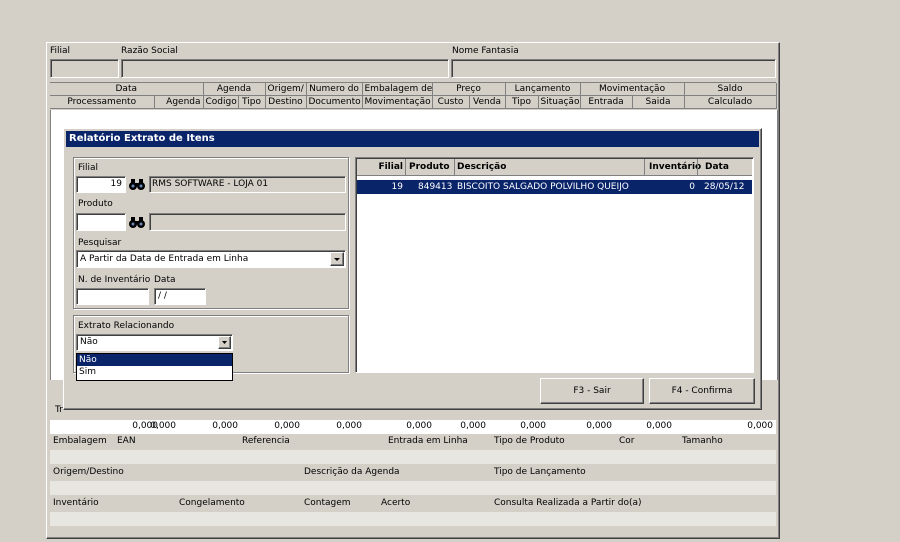 The height and width of the screenshot is (542, 900). Describe the element at coordinates (413, 457) in the screenshot. I see `info-row-1-values` at that location.